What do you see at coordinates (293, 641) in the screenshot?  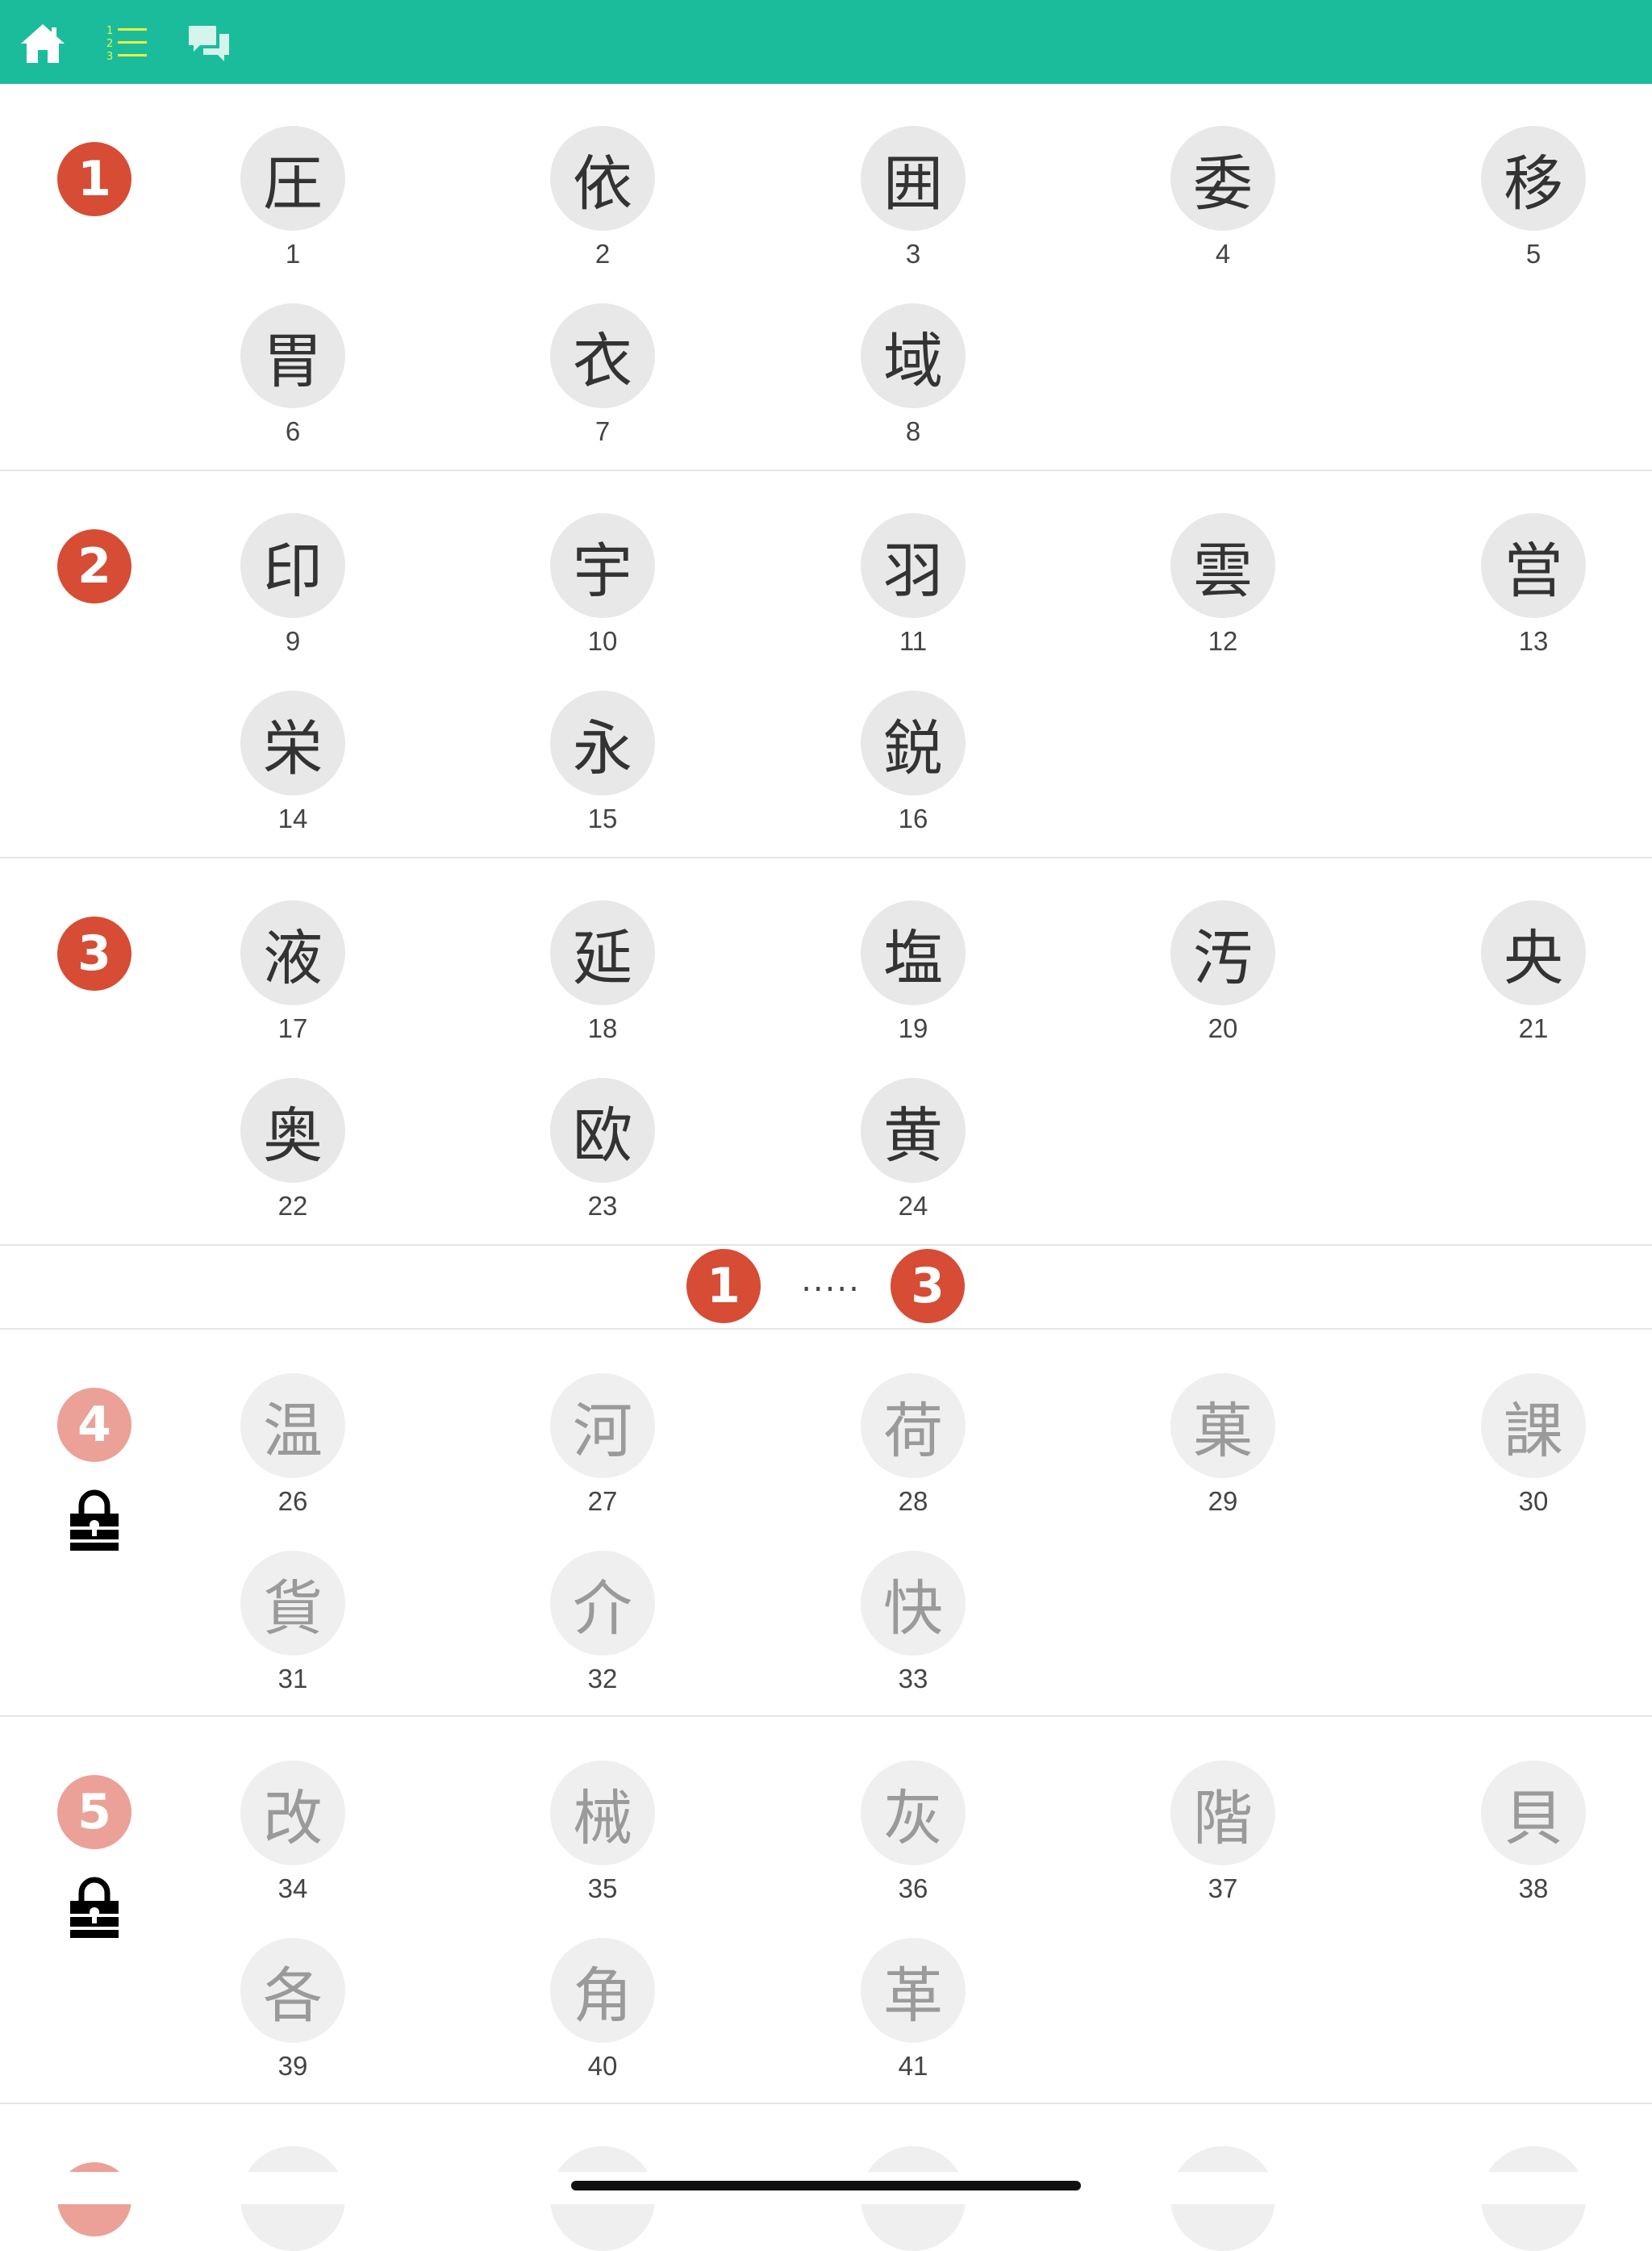 I see `kanji-number: 9` at bounding box center [293, 641].